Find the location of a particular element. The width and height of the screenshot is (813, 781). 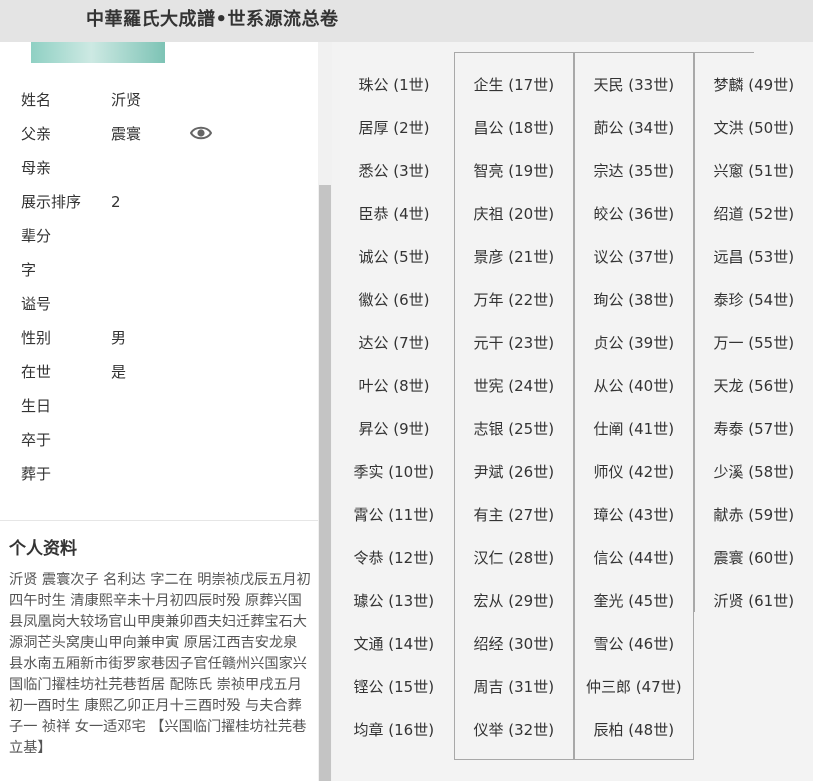

generation-node: 季实 (10世) is located at coordinates (394, 472).